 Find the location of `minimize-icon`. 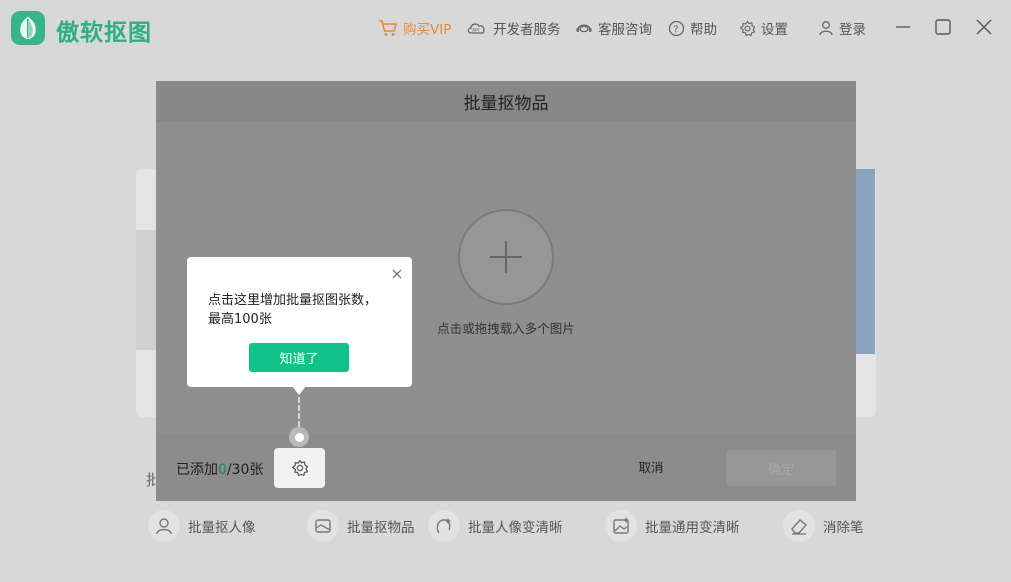

minimize-icon is located at coordinates (903, 27).